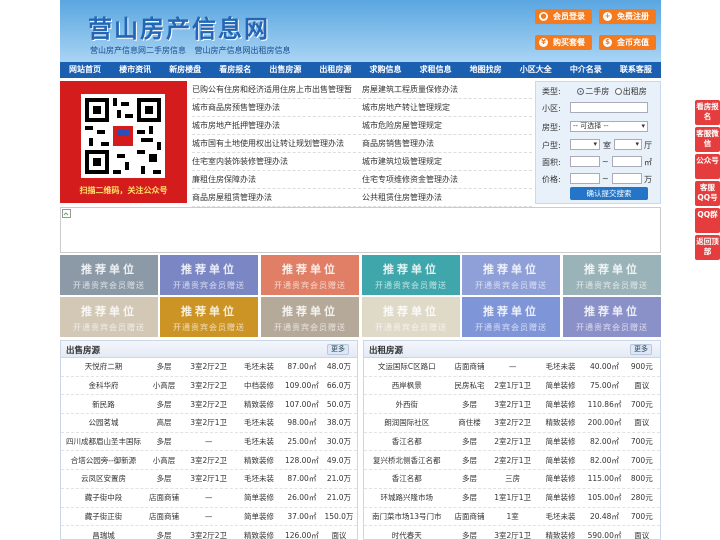 The width and height of the screenshot is (720, 540). What do you see at coordinates (103, 534) in the screenshot?
I see `listing-community: 昌瑞城` at bounding box center [103, 534].